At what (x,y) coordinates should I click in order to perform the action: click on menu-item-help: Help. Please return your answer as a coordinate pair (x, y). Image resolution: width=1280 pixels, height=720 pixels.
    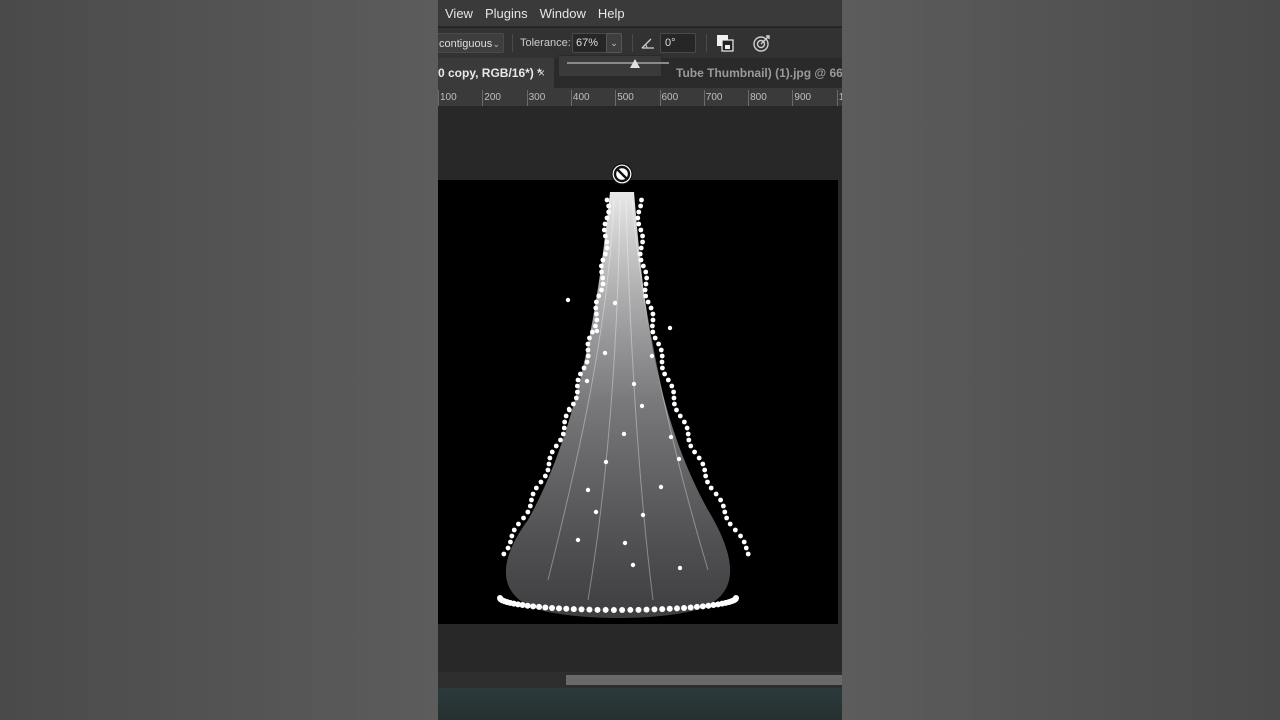
    Looking at the image, I should click on (611, 13).